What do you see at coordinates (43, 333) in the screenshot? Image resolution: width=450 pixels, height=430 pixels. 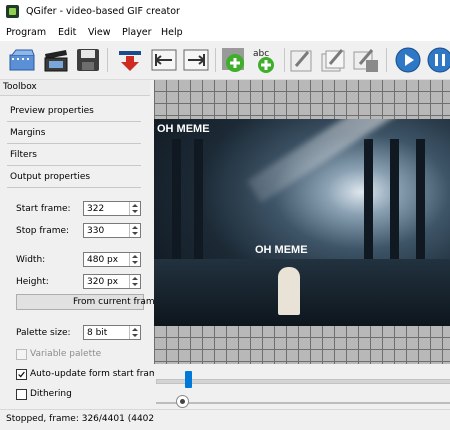 I see `palette-size-label: Palette size:` at bounding box center [43, 333].